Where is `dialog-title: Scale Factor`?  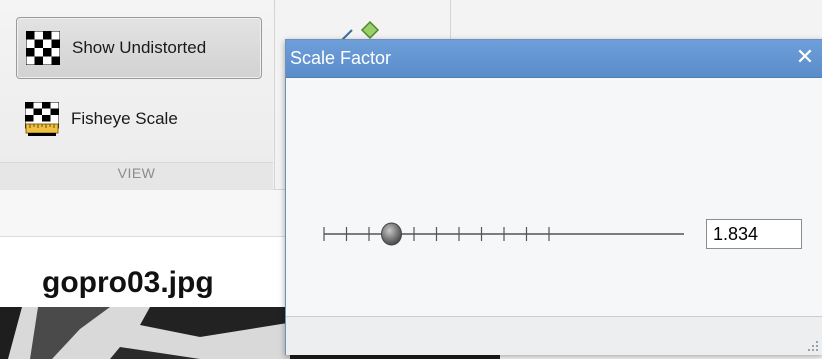
dialog-title: Scale Factor is located at coordinates (341, 58).